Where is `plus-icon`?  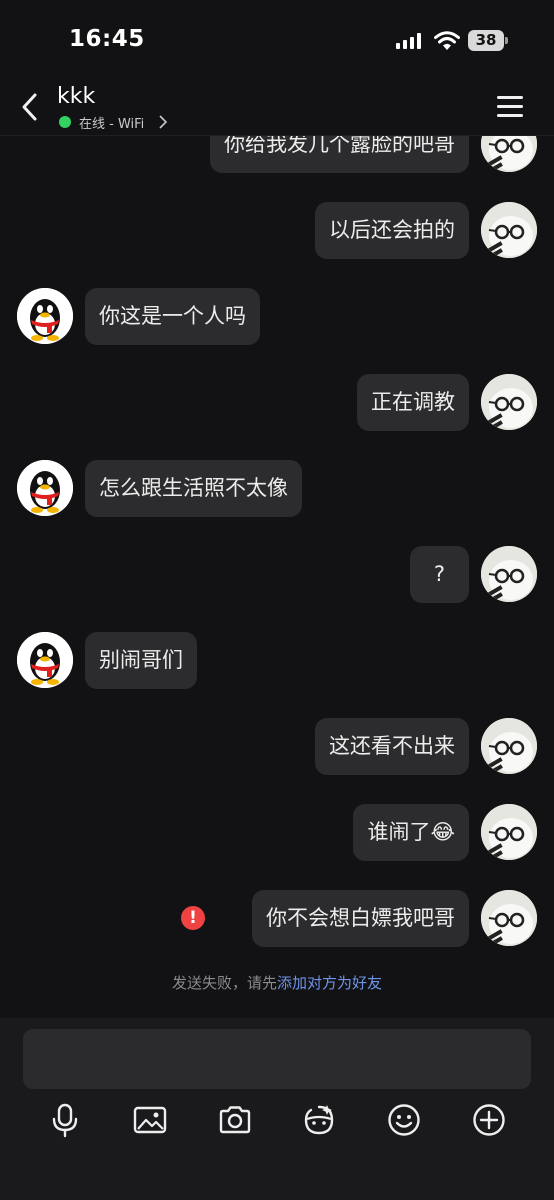 plus-icon is located at coordinates (489, 1120).